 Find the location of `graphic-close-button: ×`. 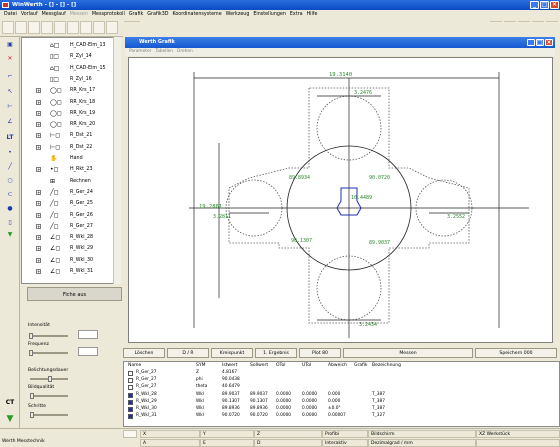

graphic-close-button: × is located at coordinates (549, 42).